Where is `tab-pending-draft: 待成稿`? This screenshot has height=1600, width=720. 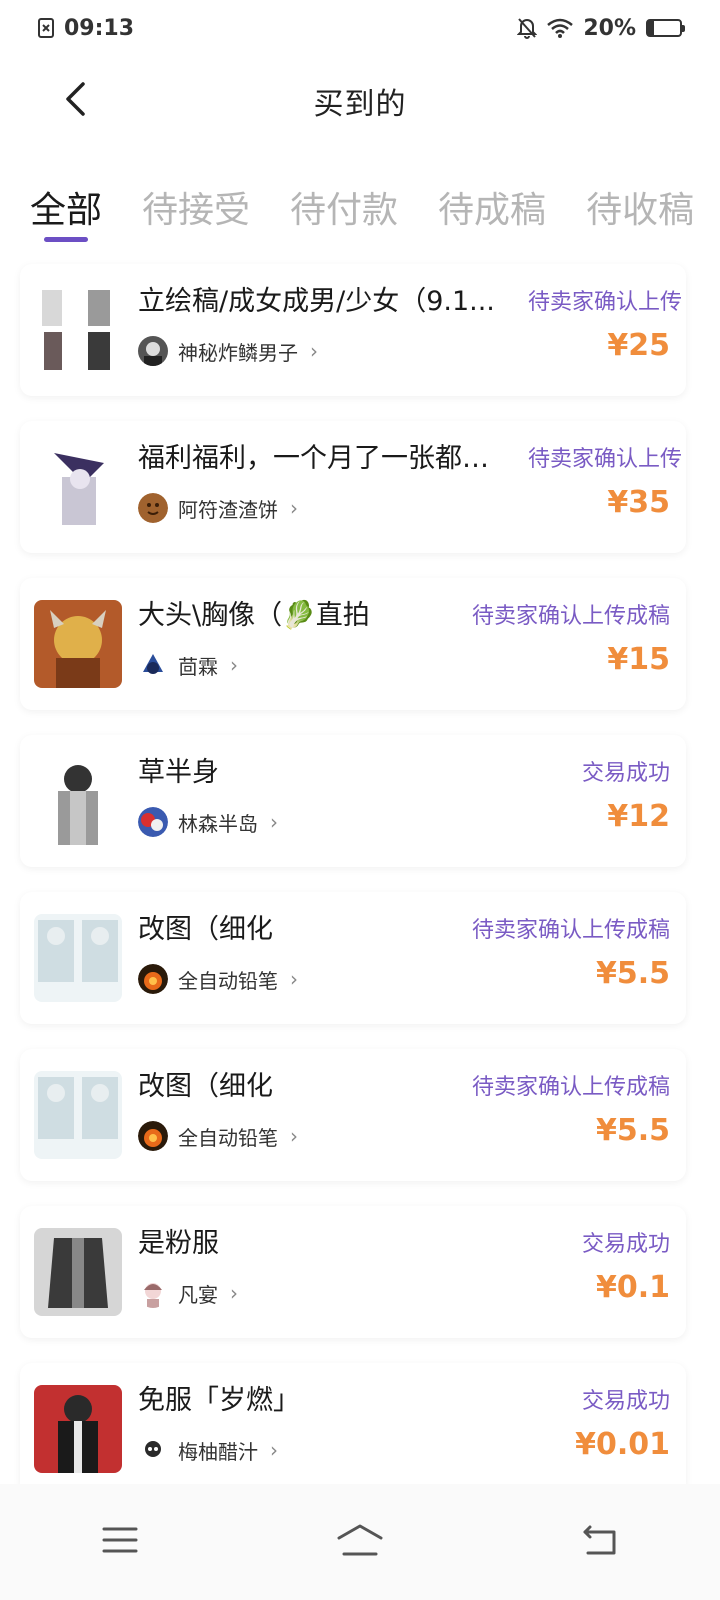 tab-pending-draft: 待成稿 is located at coordinates (492, 211).